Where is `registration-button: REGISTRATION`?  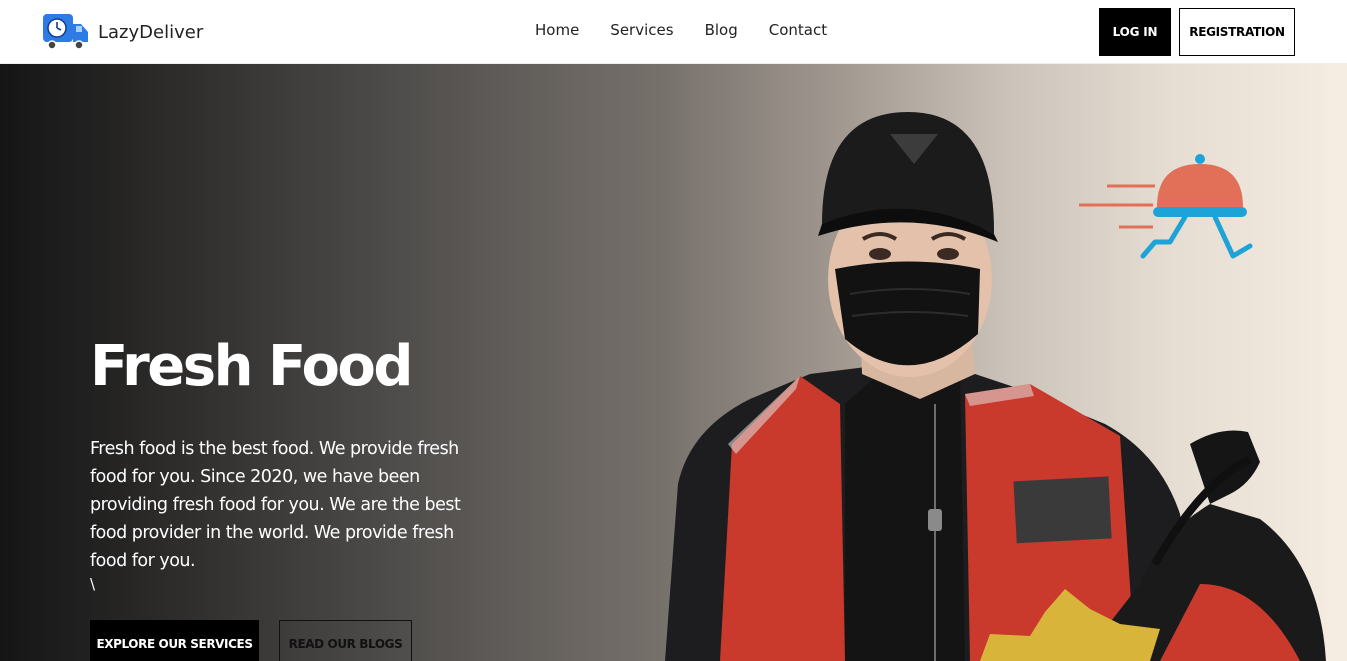 registration-button: REGISTRATION is located at coordinates (1237, 32).